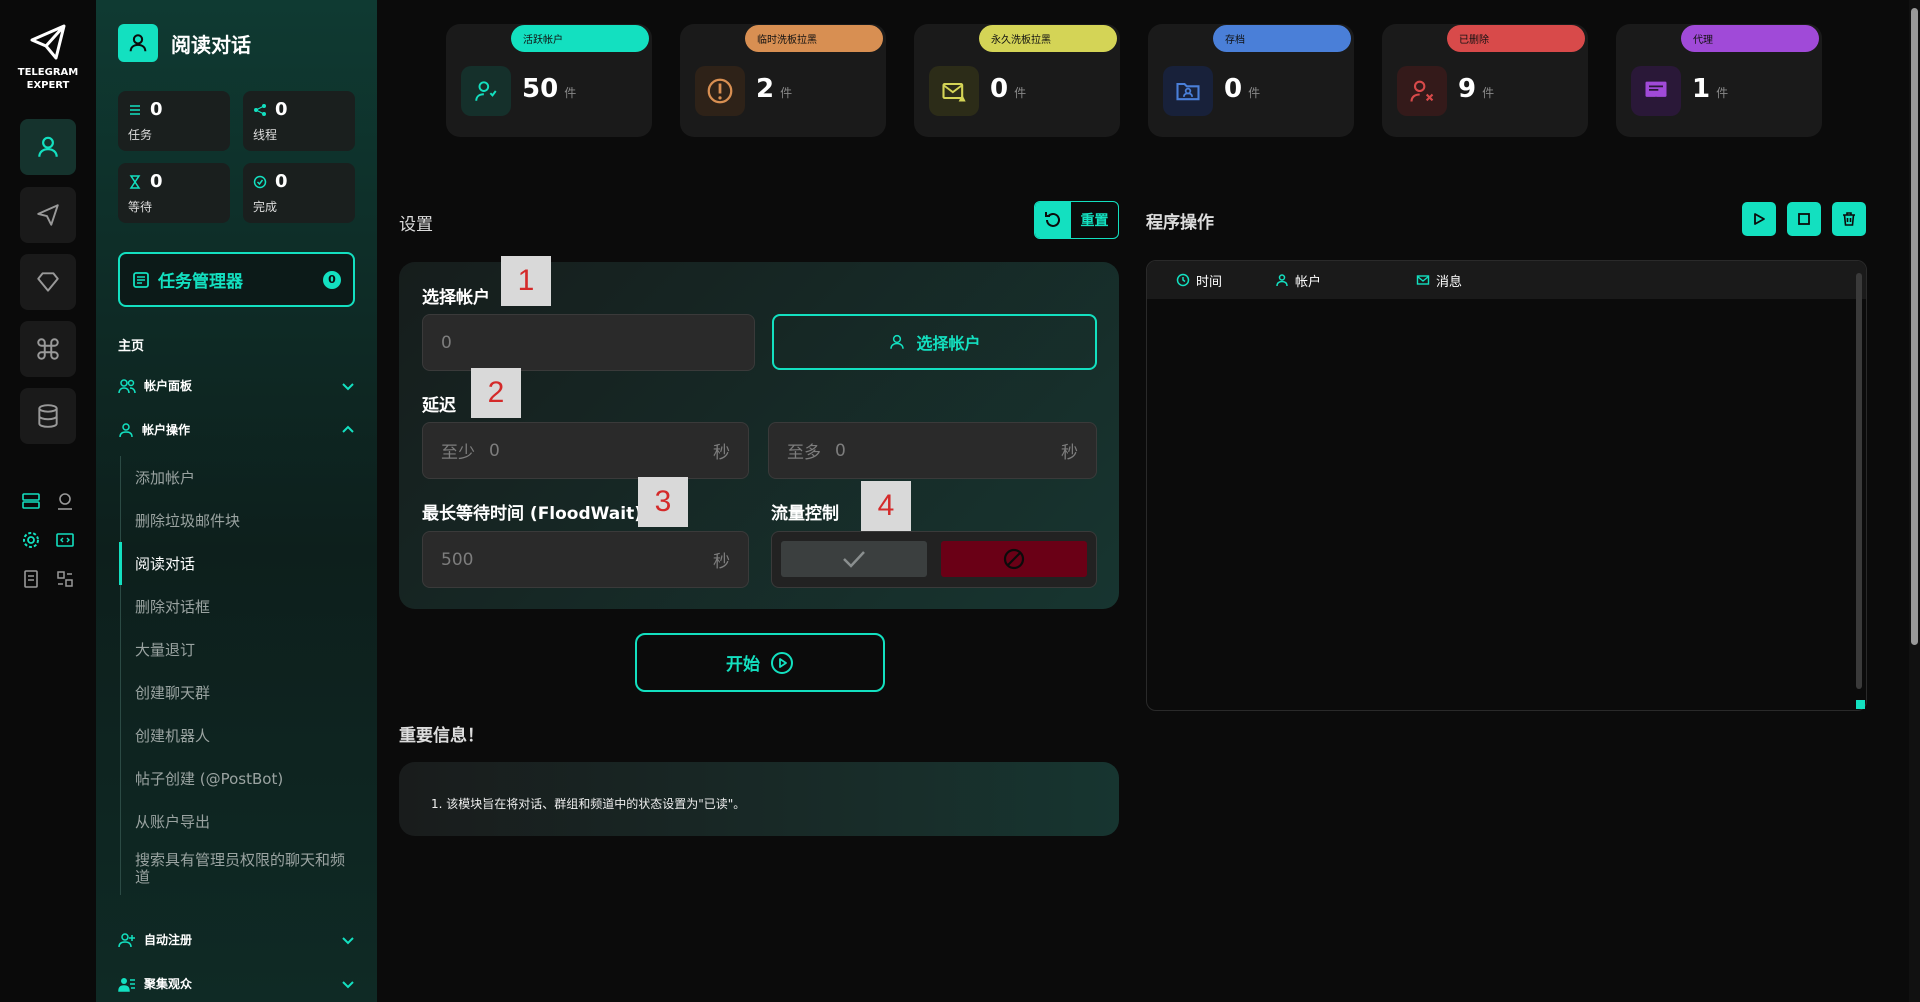  What do you see at coordinates (496, 393) in the screenshot?
I see `annotation-marker: 2` at bounding box center [496, 393].